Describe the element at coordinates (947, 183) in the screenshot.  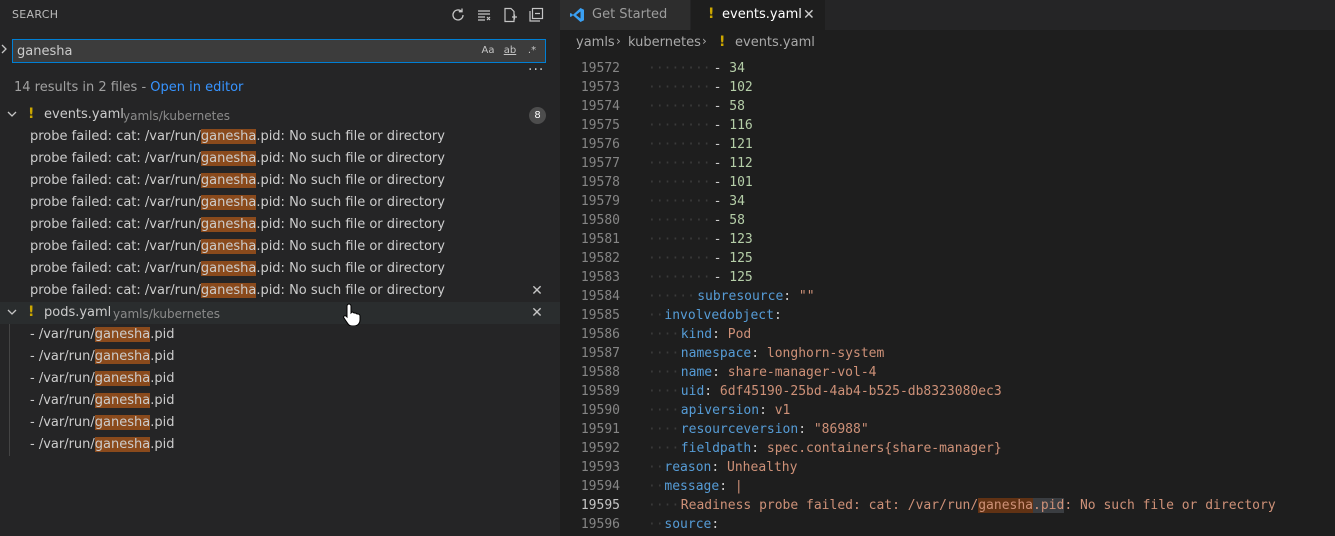
I see `code-line: 19578 ········ - 101` at that location.